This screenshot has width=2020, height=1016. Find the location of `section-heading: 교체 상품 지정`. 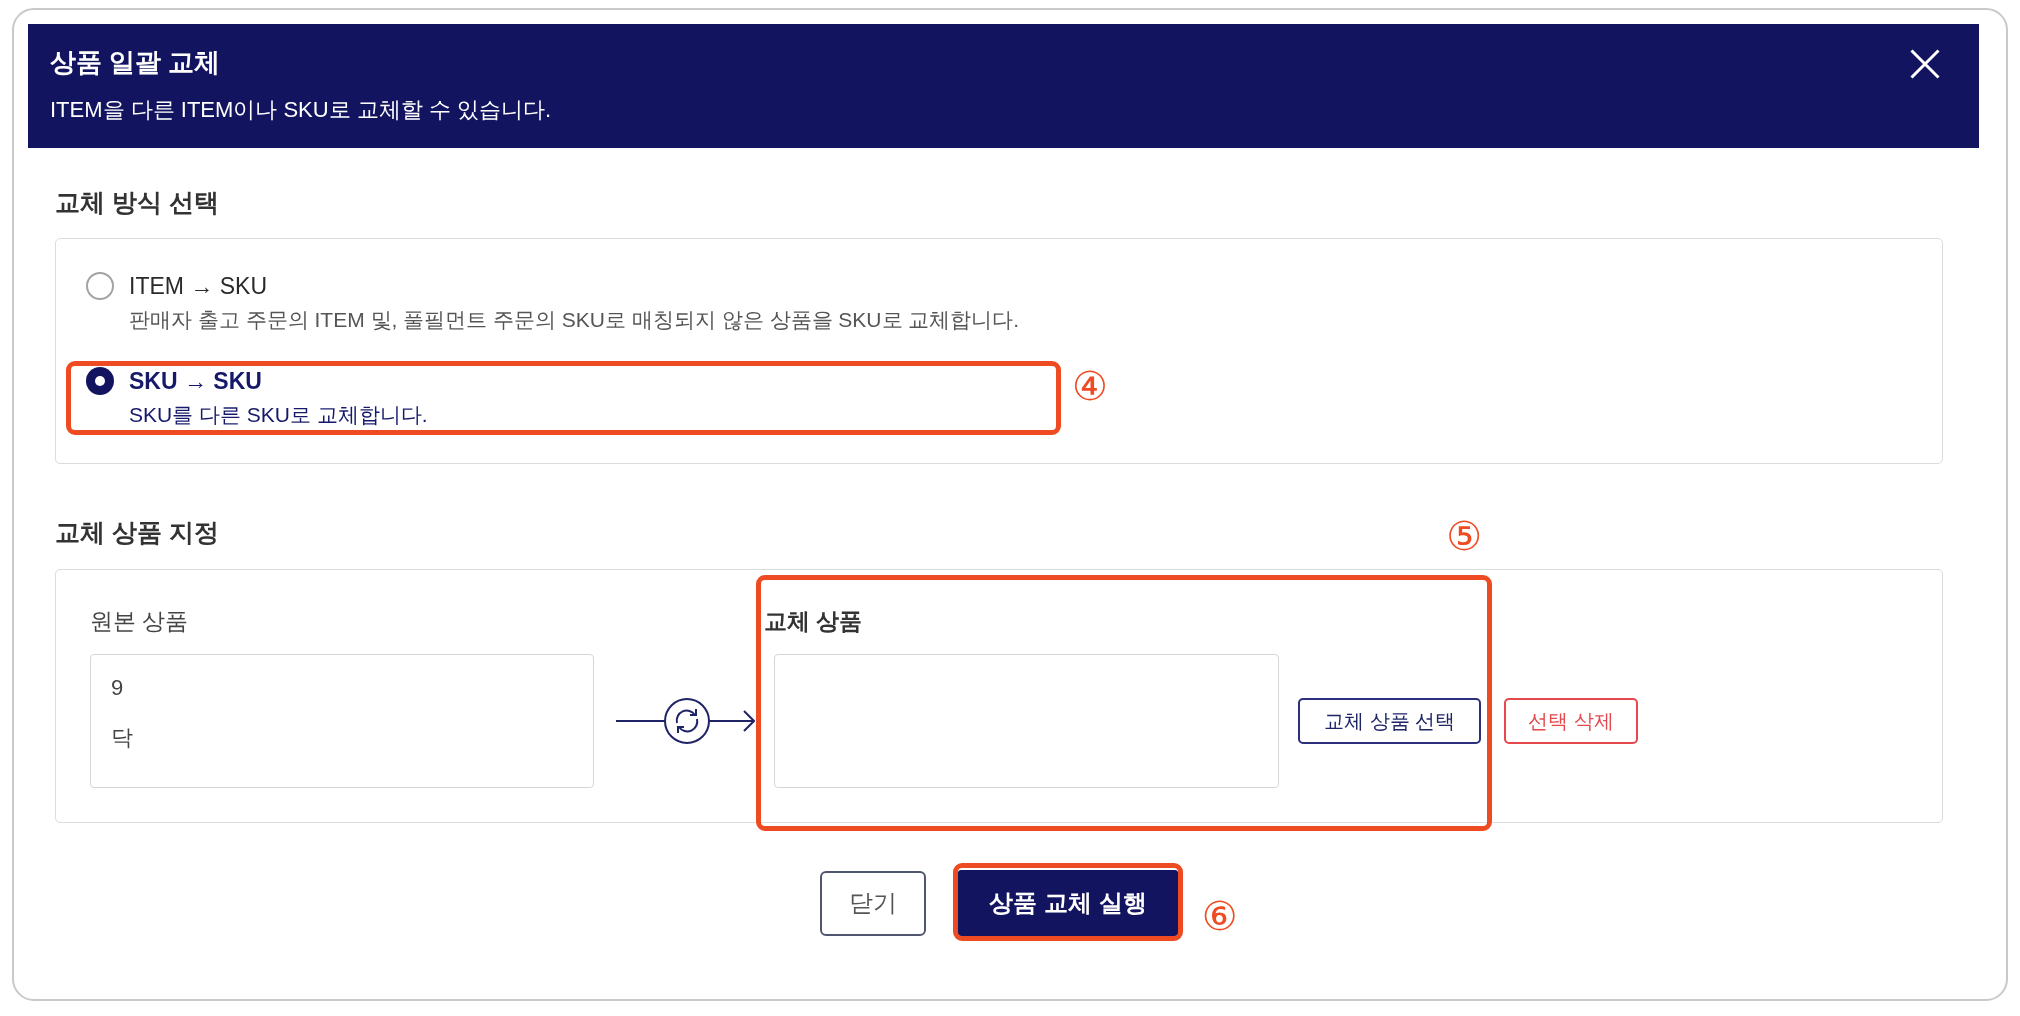

section-heading: 교체 상품 지정 is located at coordinates (137, 532).